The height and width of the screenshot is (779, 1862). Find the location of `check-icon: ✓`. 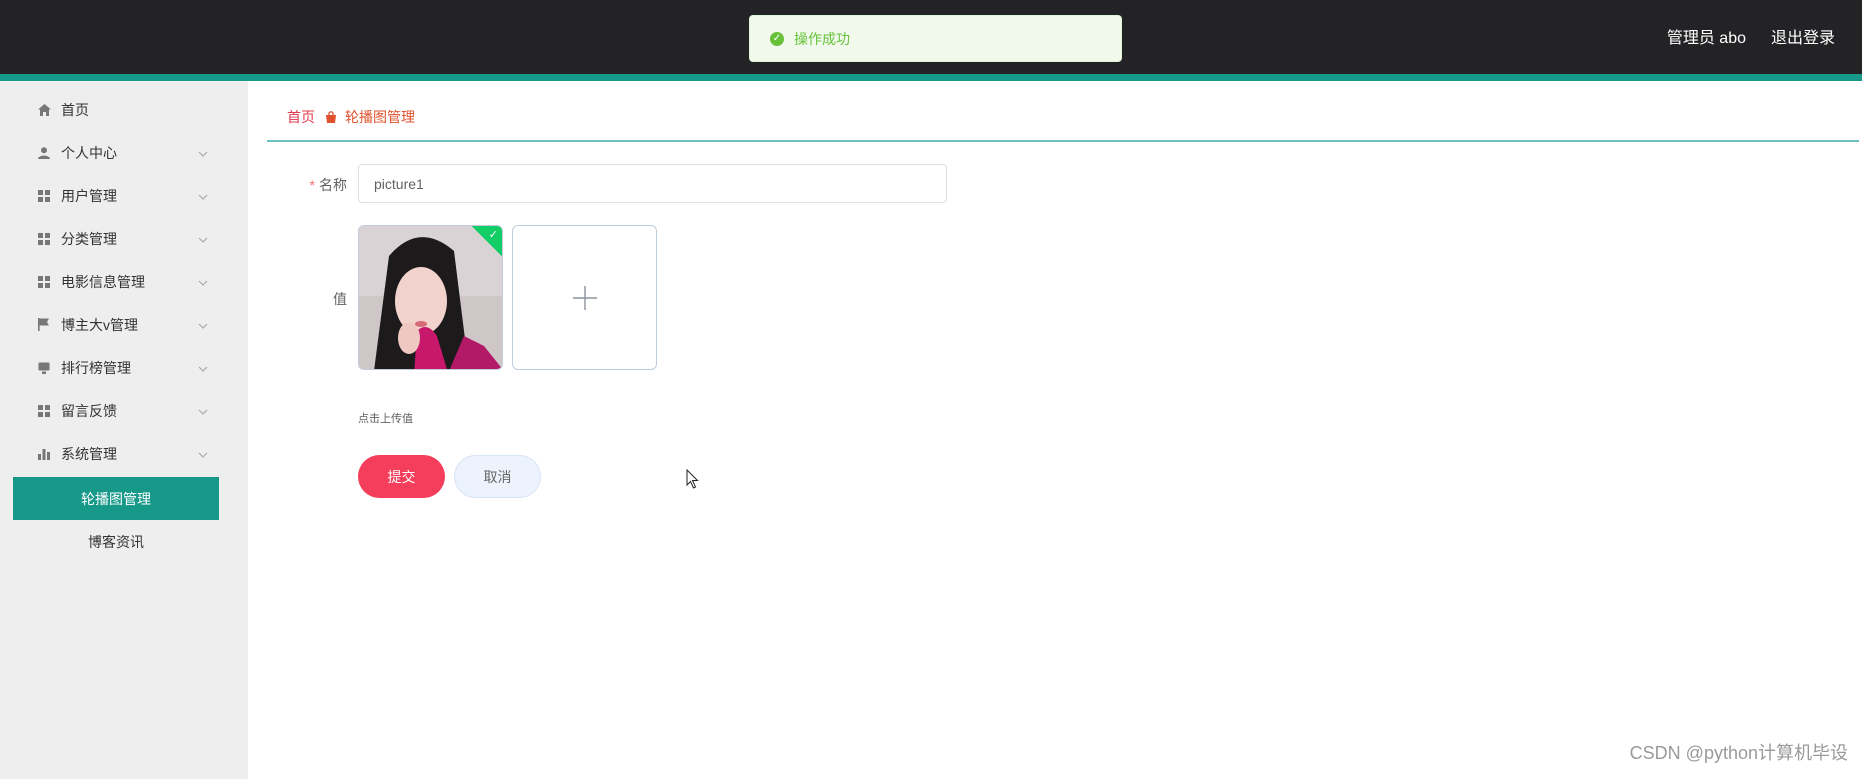

check-icon: ✓ is located at coordinates (493, 235).